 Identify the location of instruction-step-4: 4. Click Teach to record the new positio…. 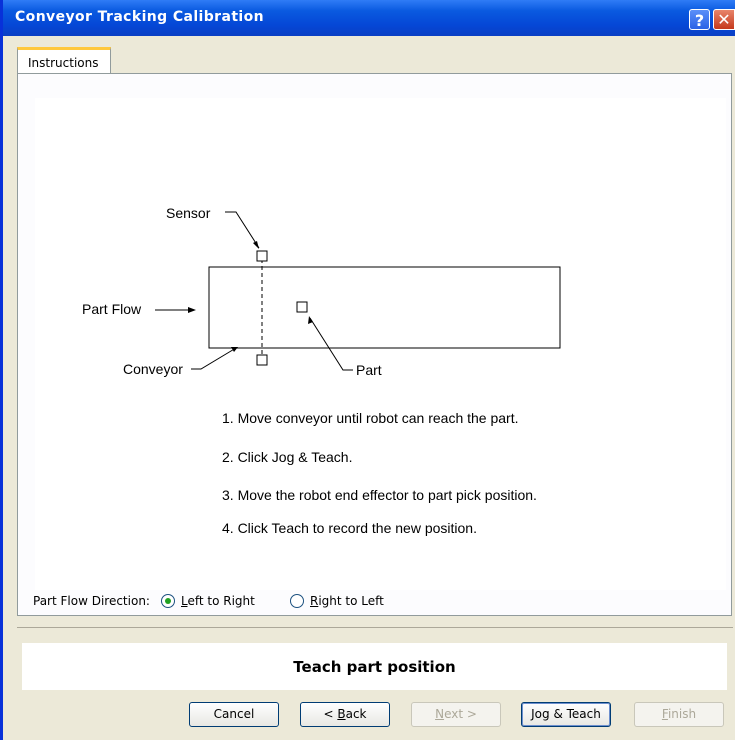
(349, 528).